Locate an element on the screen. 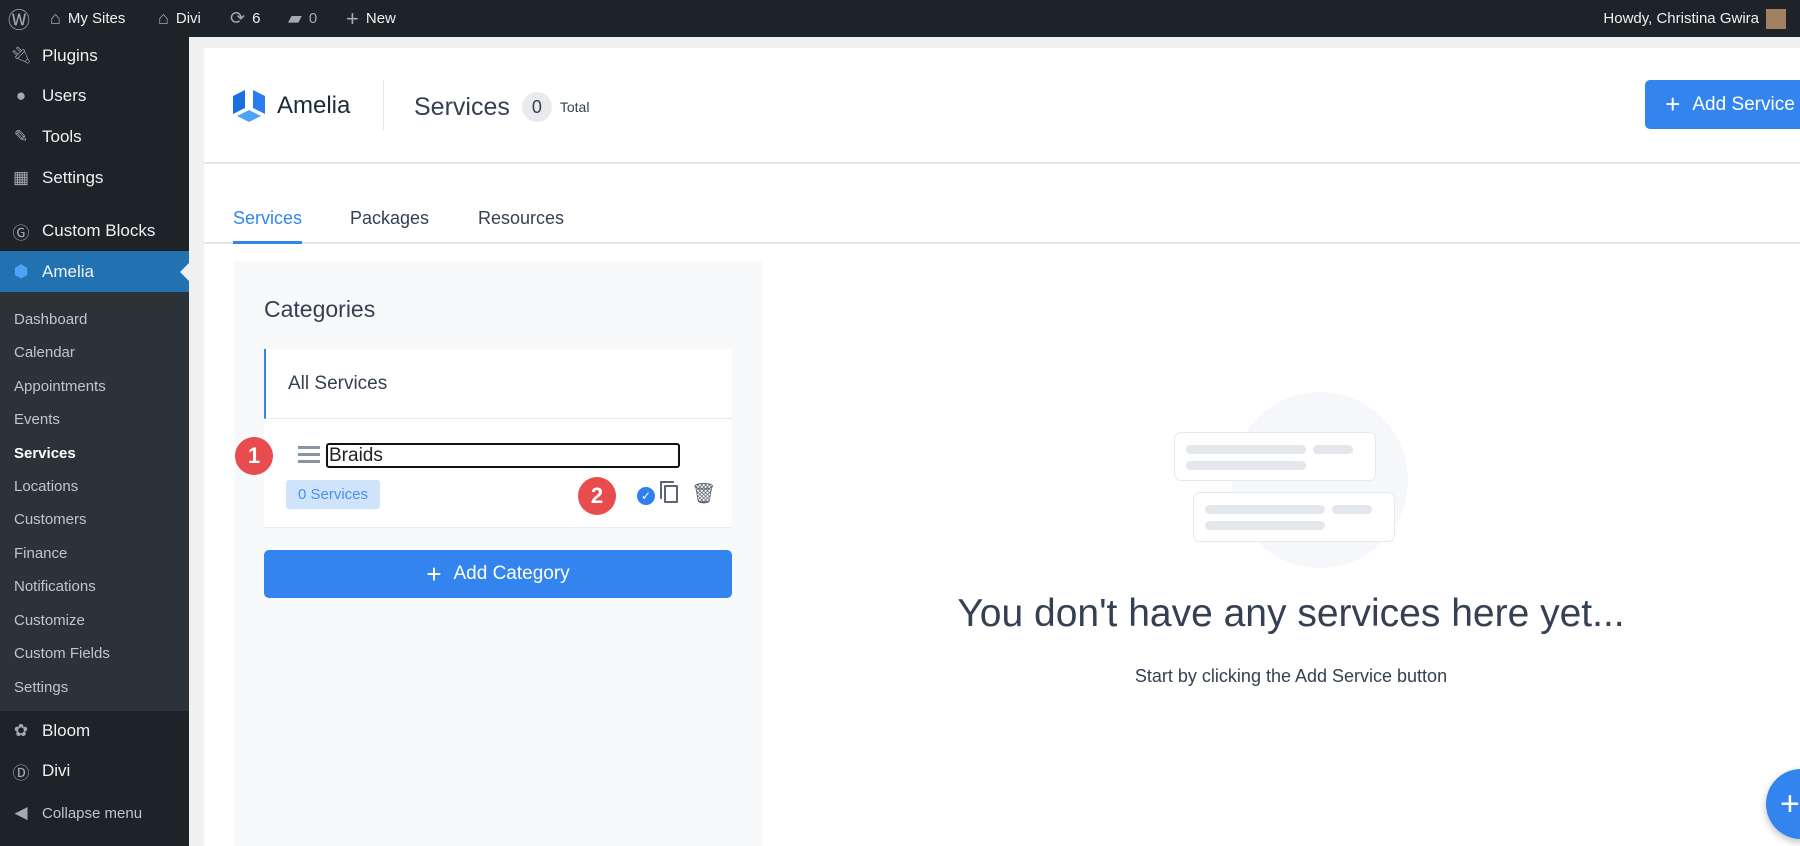 The image size is (1800, 846). sites-icon: ⌂ is located at coordinates (55, 18).